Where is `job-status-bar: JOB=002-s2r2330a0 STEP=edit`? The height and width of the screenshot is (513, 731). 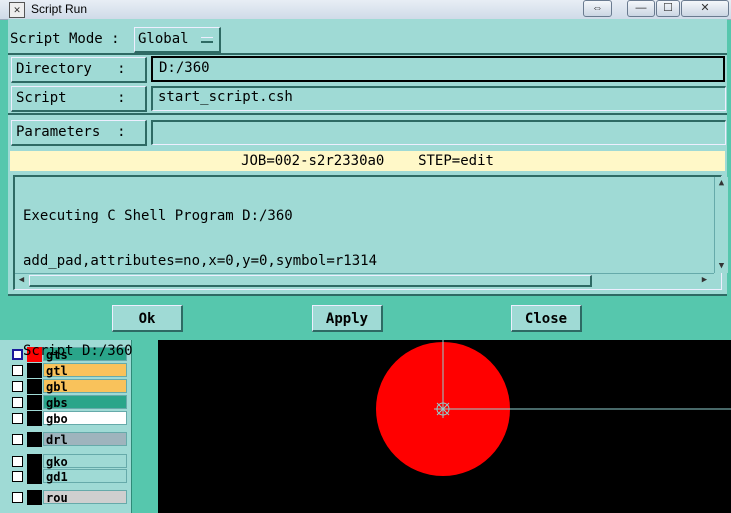 job-status-bar: JOB=002-s2r2330a0 STEP=edit is located at coordinates (367, 161).